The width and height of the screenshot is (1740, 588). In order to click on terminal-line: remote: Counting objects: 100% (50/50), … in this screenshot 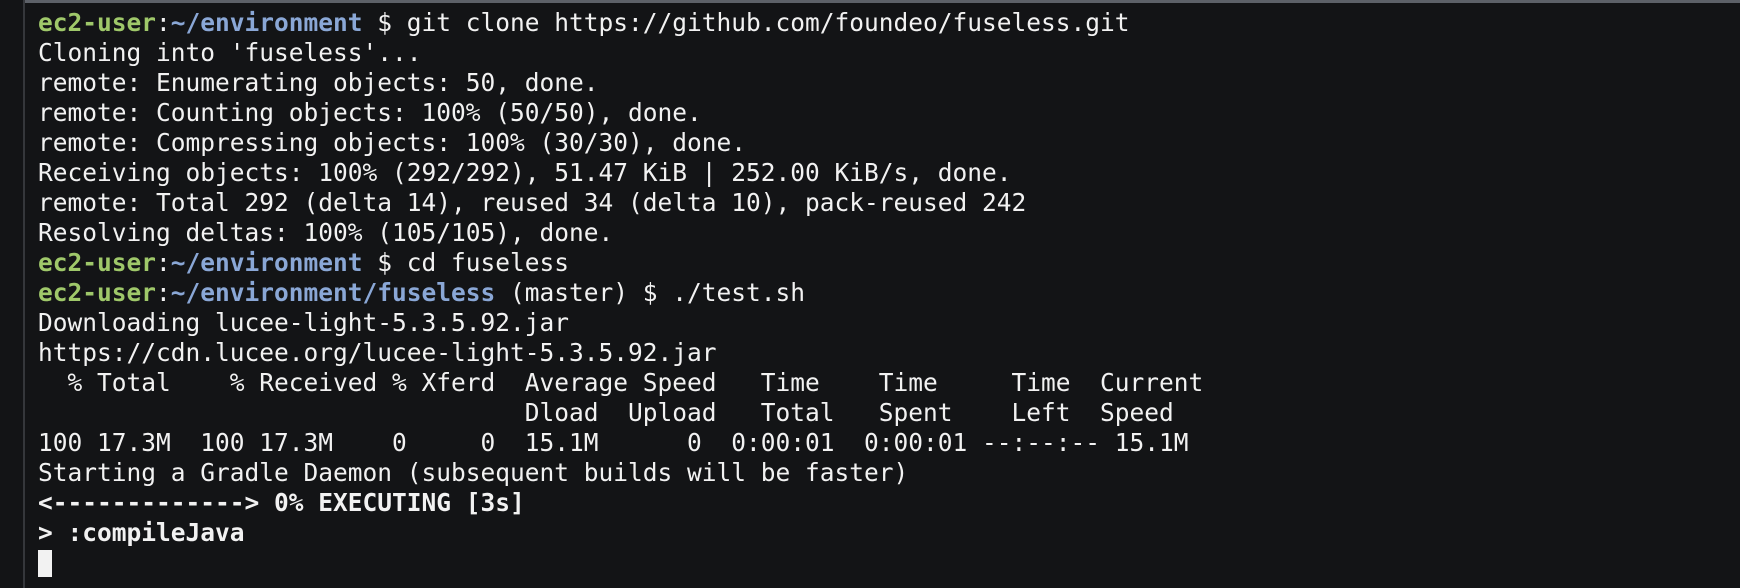, I will do `click(370, 112)`.